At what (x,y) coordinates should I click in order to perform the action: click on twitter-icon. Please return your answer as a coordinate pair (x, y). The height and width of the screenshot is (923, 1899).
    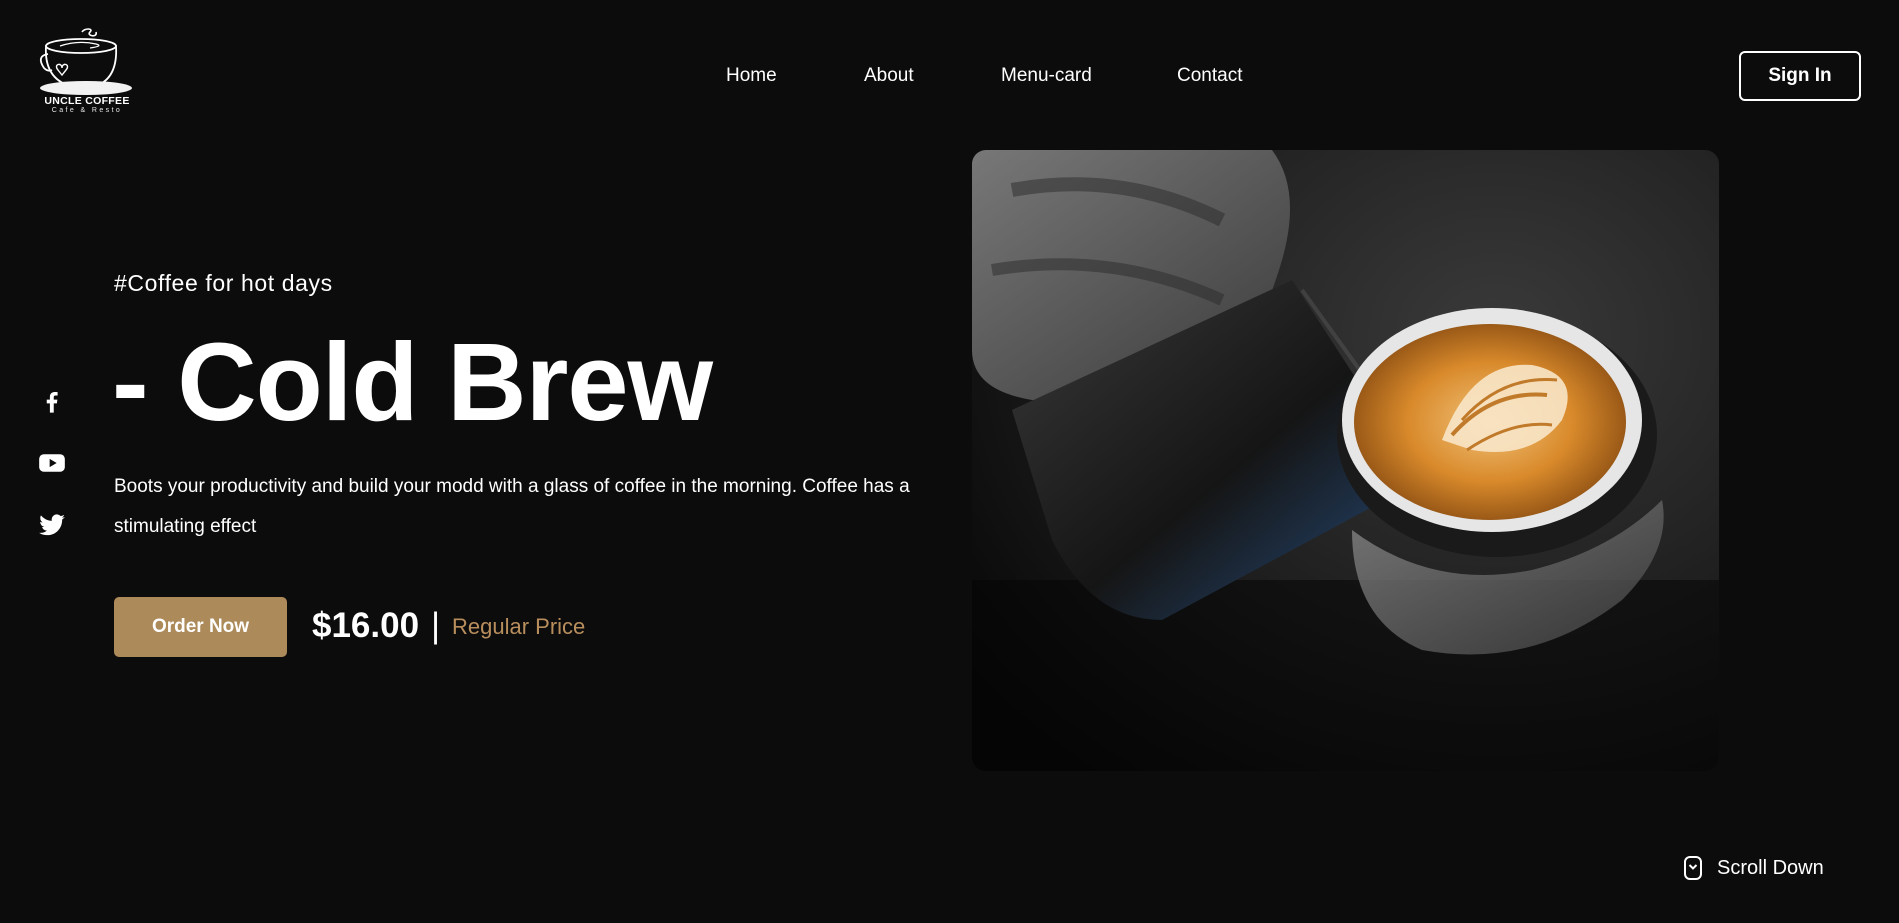
    Looking at the image, I should click on (52, 525).